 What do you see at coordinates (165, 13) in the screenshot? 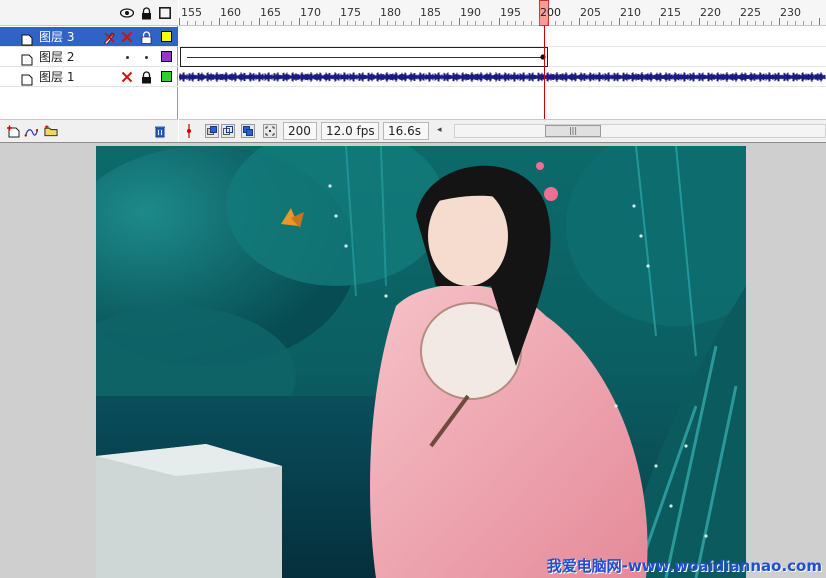
I see `outline-all-icon` at bounding box center [165, 13].